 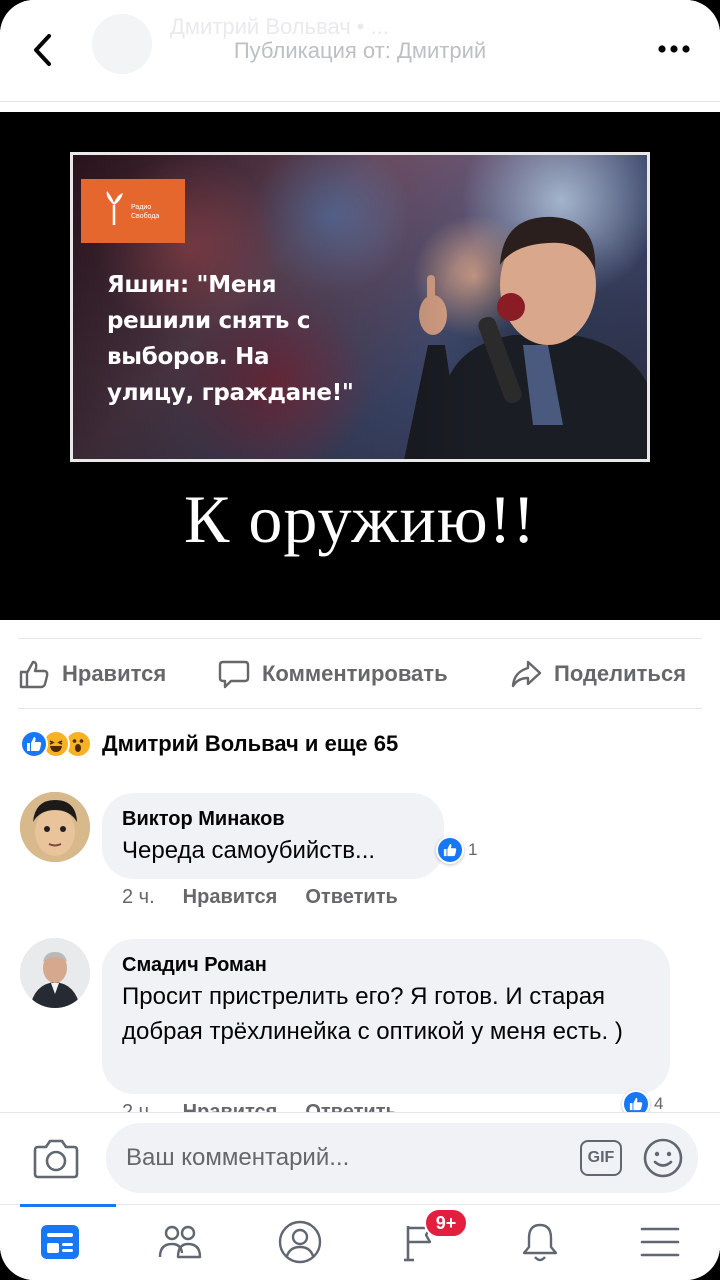 I want to click on comment-author: Смадич Роман, so click(x=386, y=965).